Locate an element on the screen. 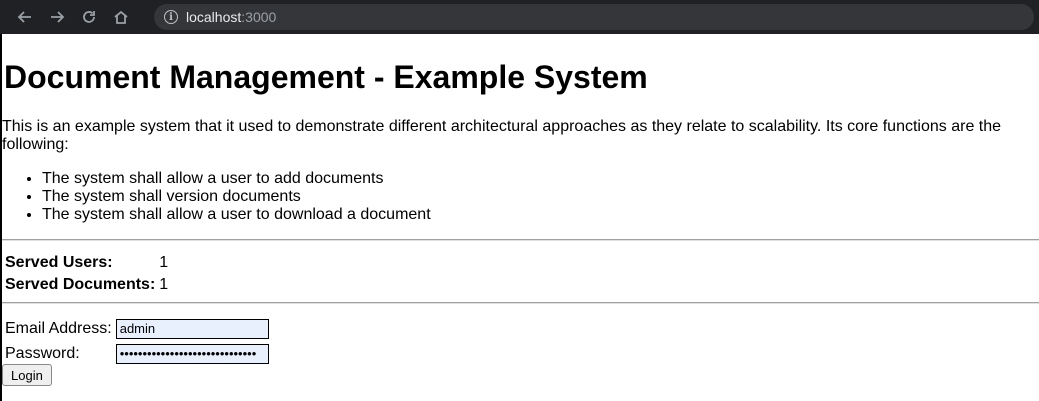 This screenshot has height=401, width=1039. table-row: Served Documents: 1 is located at coordinates (88, 285).